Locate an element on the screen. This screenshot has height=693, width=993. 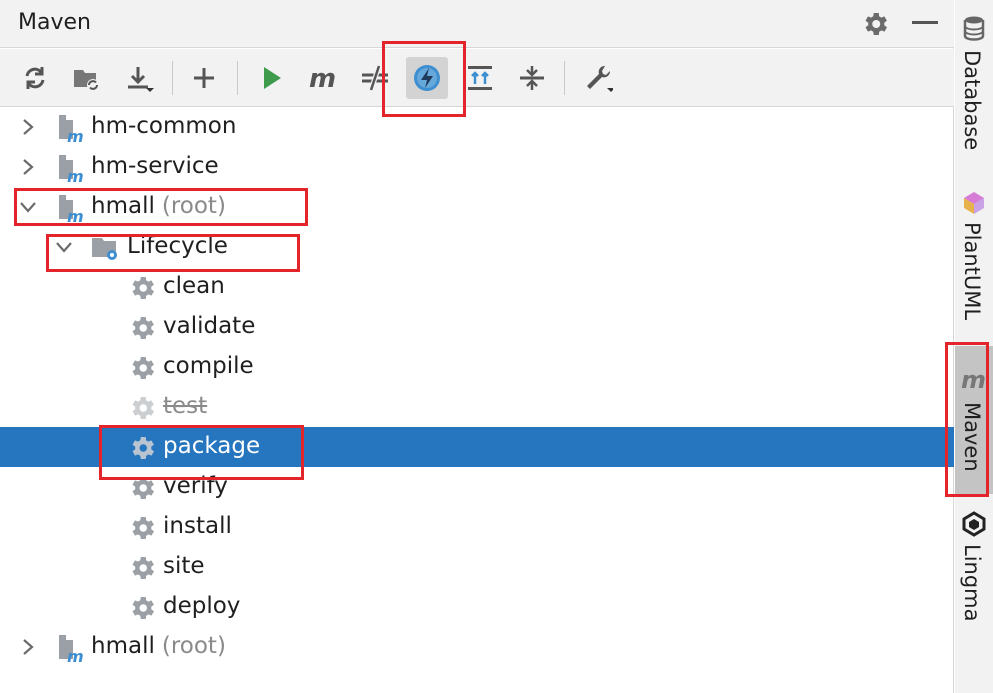
dependencies-icon is located at coordinates (480, 78).